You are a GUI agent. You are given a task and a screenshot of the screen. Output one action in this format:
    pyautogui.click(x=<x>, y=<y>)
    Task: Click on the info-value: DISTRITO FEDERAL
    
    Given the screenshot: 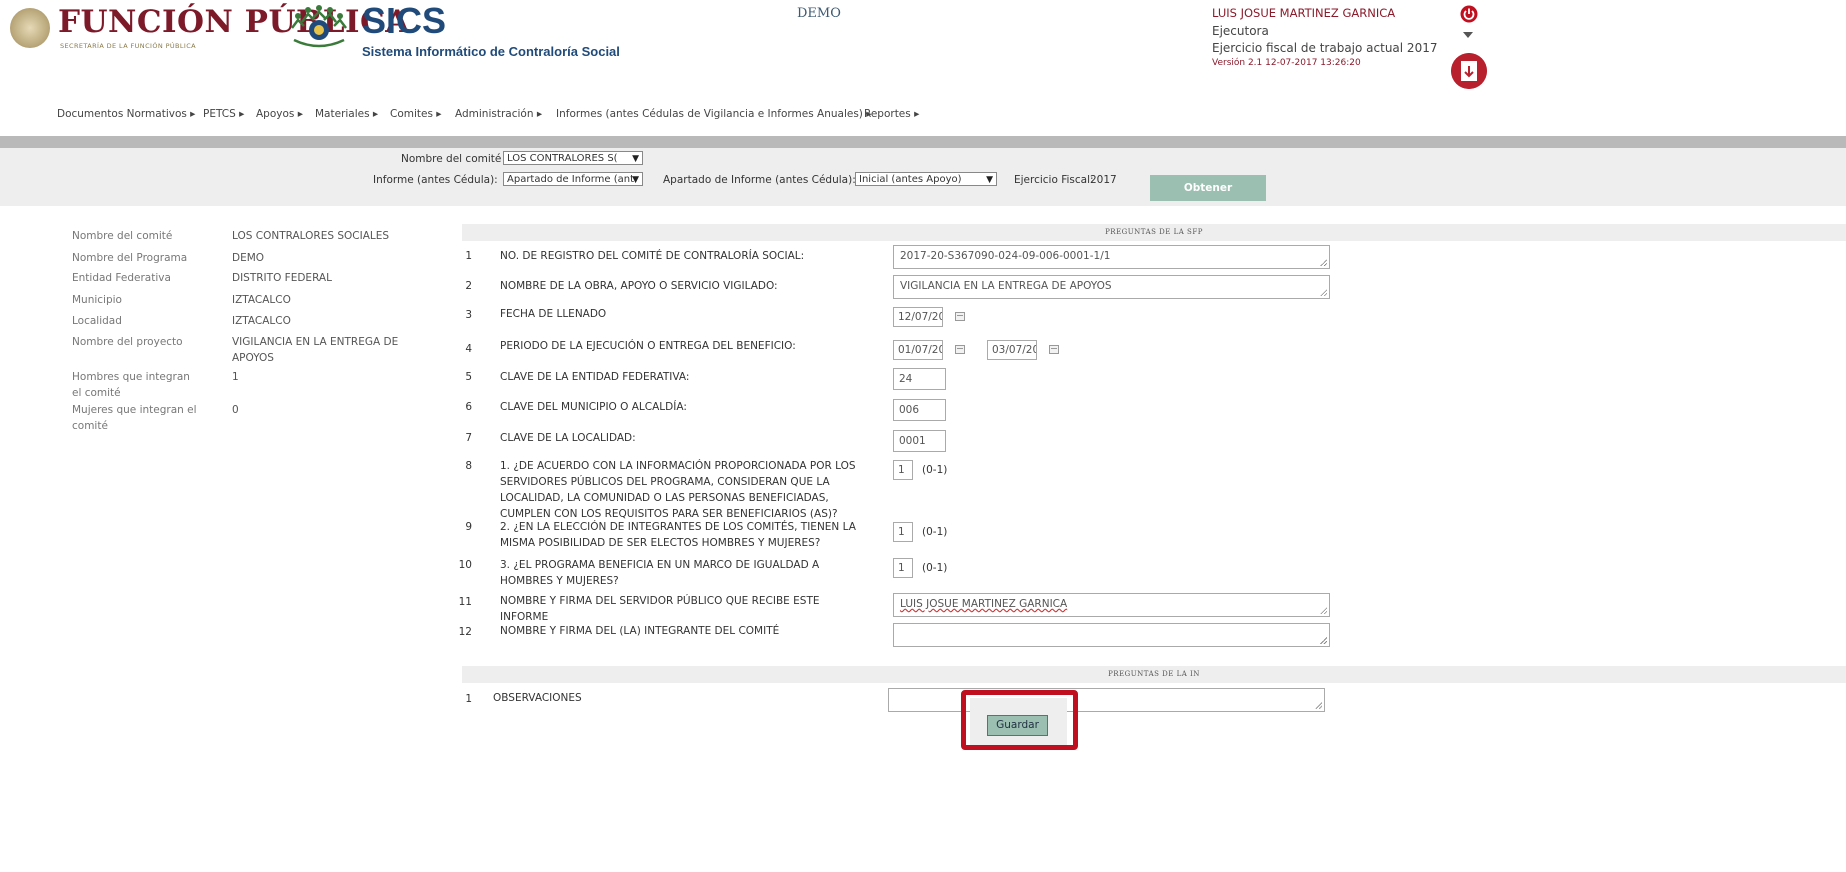 What is the action you would take?
    pyautogui.click(x=282, y=278)
    